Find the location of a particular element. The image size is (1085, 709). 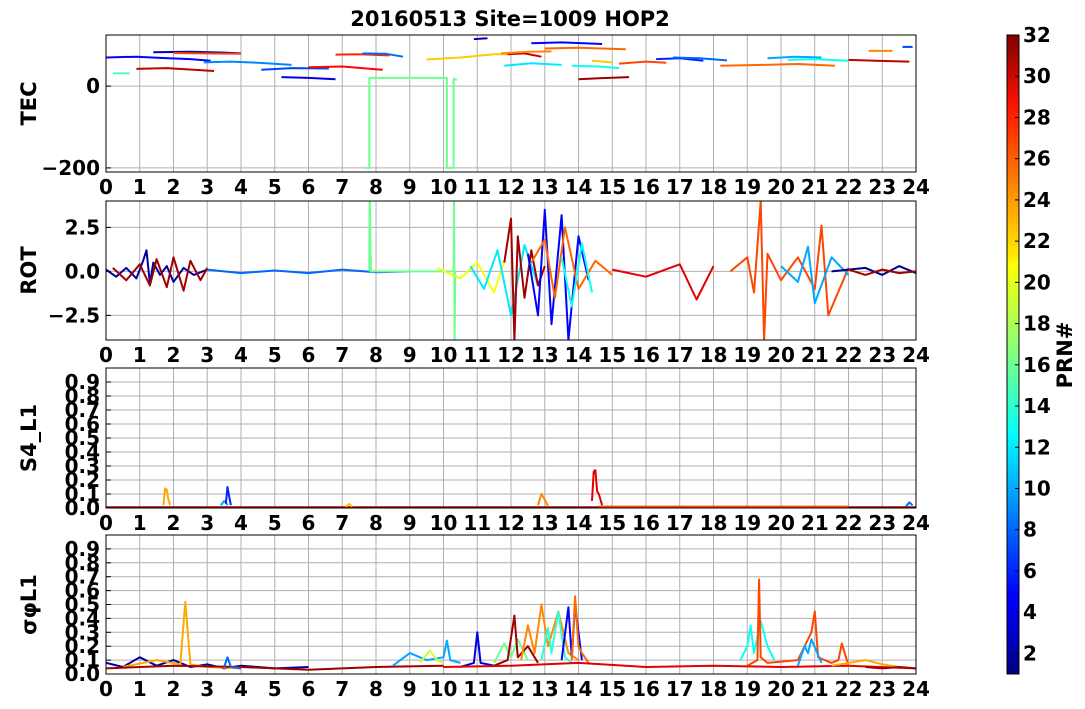

y-tick-label: 0 is located at coordinates (93, 86).